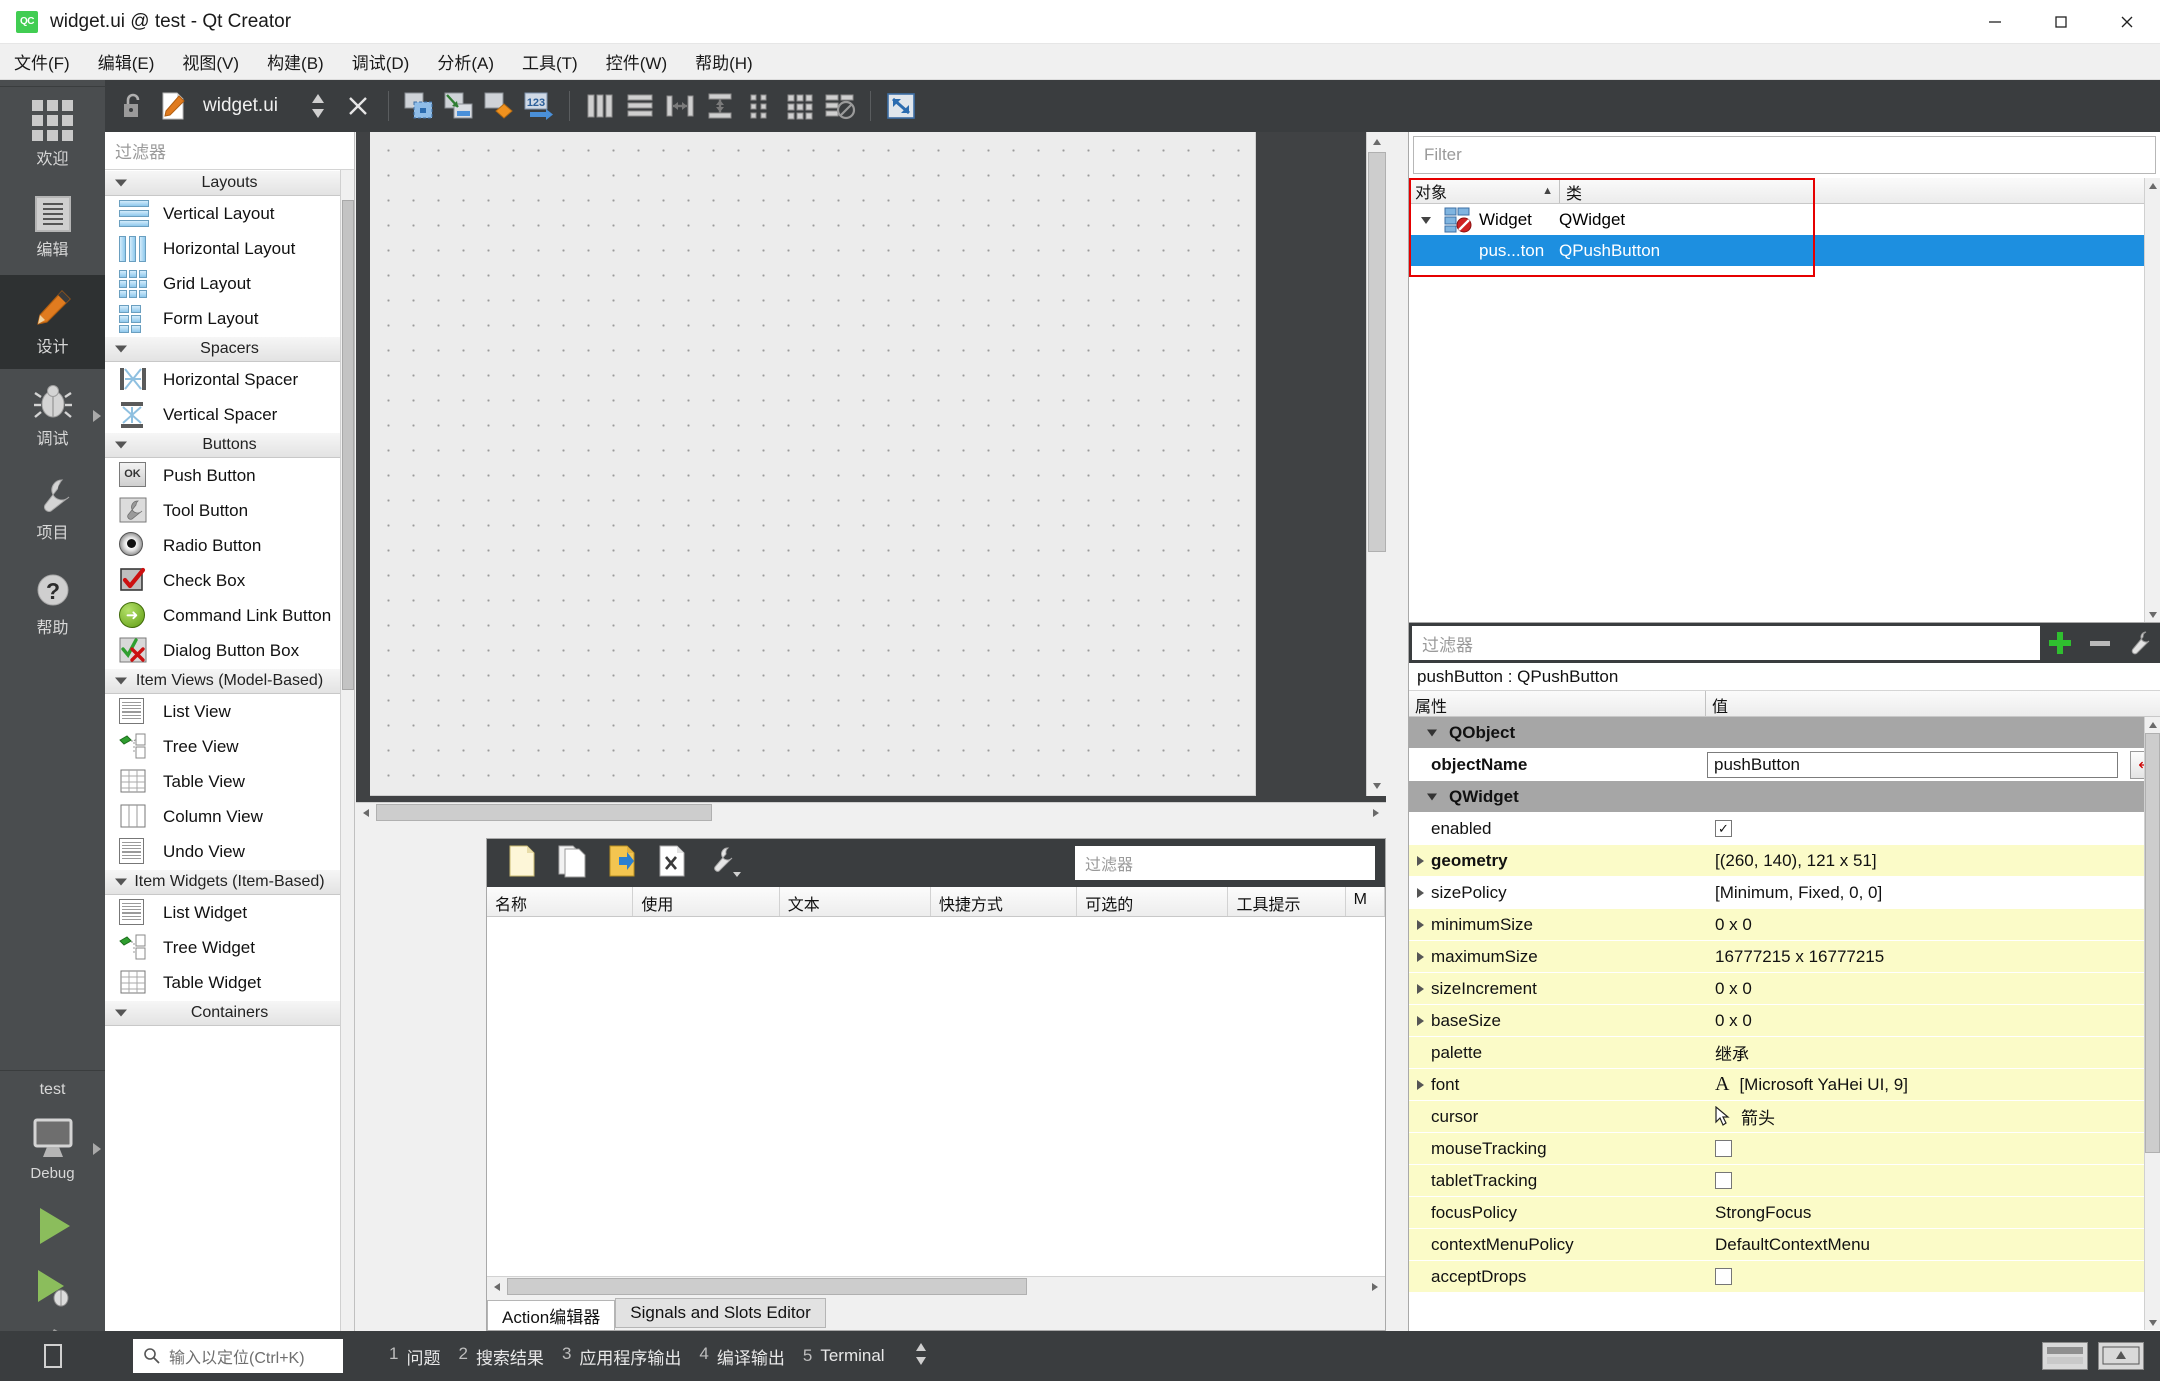  Describe the element at coordinates (52, 322) in the screenshot. I see `mode-design: 设计` at that location.